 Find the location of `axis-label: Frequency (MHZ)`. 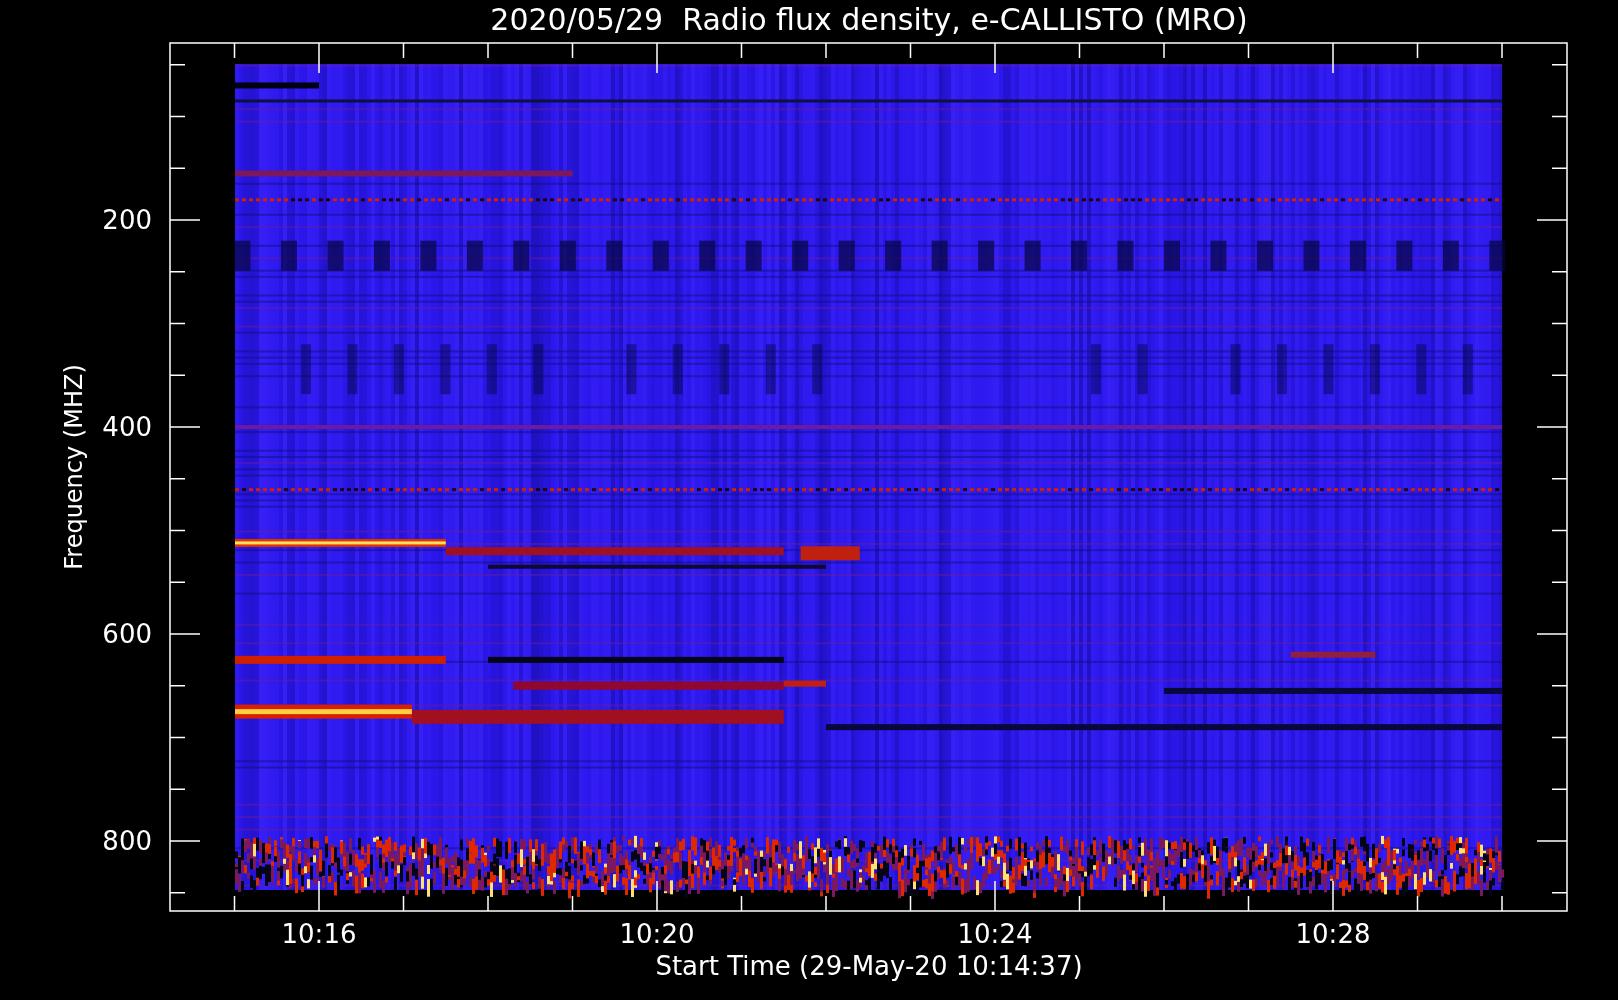

axis-label: Frequency (MHZ) is located at coordinates (74, 467).